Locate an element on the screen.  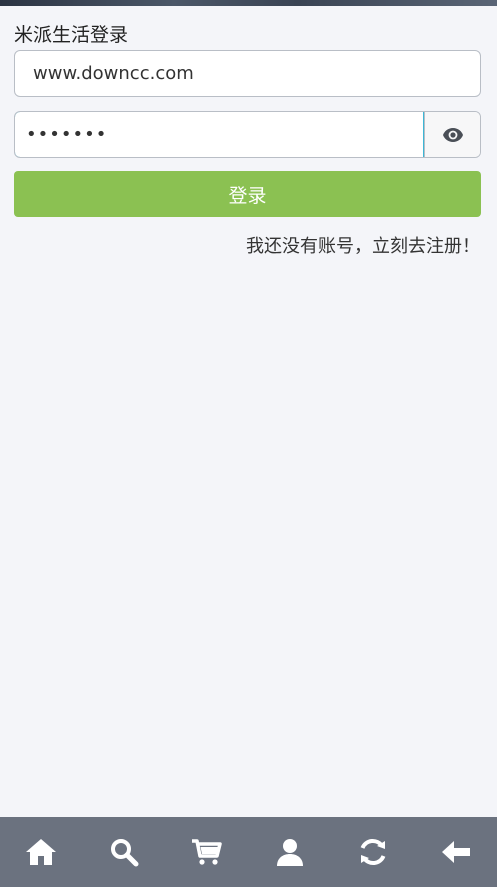
page-title: 米派生活登录 is located at coordinates (71, 35).